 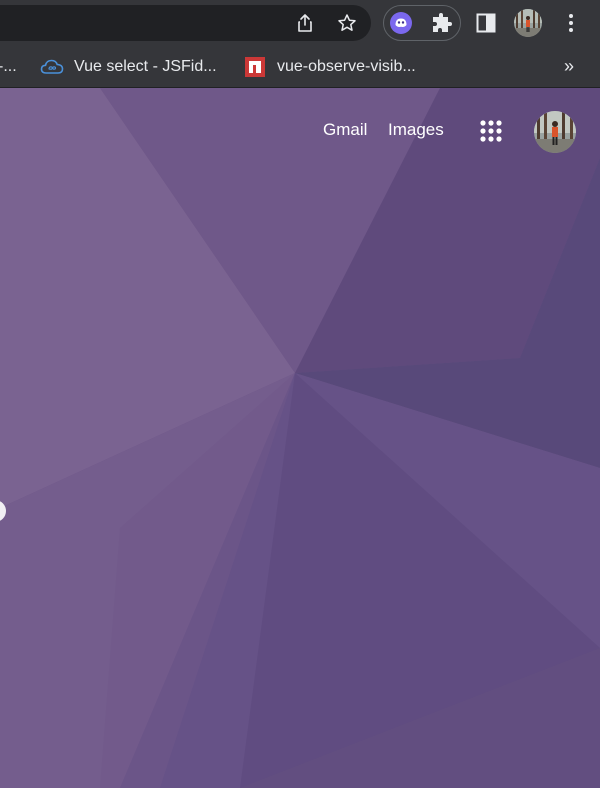 I want to click on chevron-double-right-icon: », so click(x=569, y=66).